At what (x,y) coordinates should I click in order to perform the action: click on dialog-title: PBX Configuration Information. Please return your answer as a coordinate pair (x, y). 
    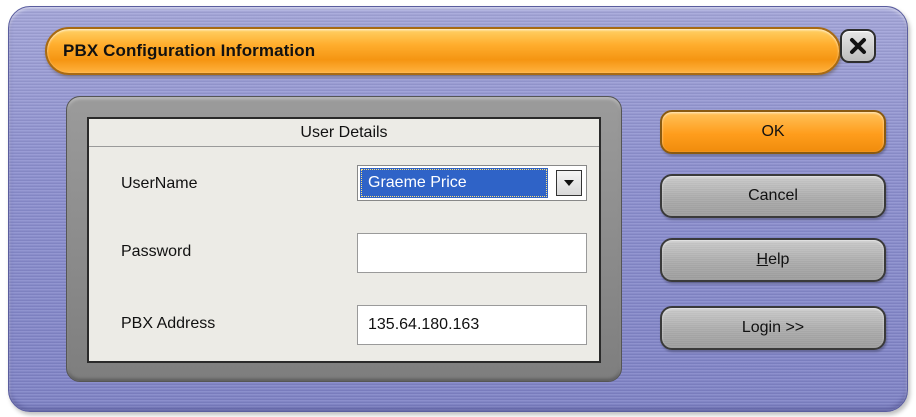
    Looking at the image, I should click on (189, 50).